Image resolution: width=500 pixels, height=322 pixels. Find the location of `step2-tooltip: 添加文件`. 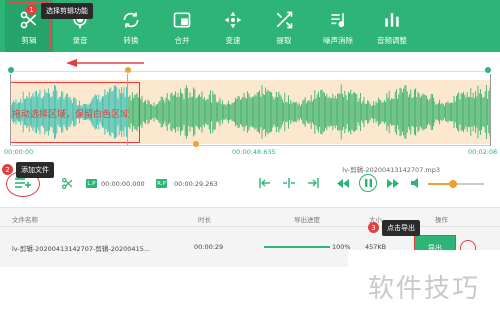

step2-tooltip: 添加文件 is located at coordinates (35, 170).